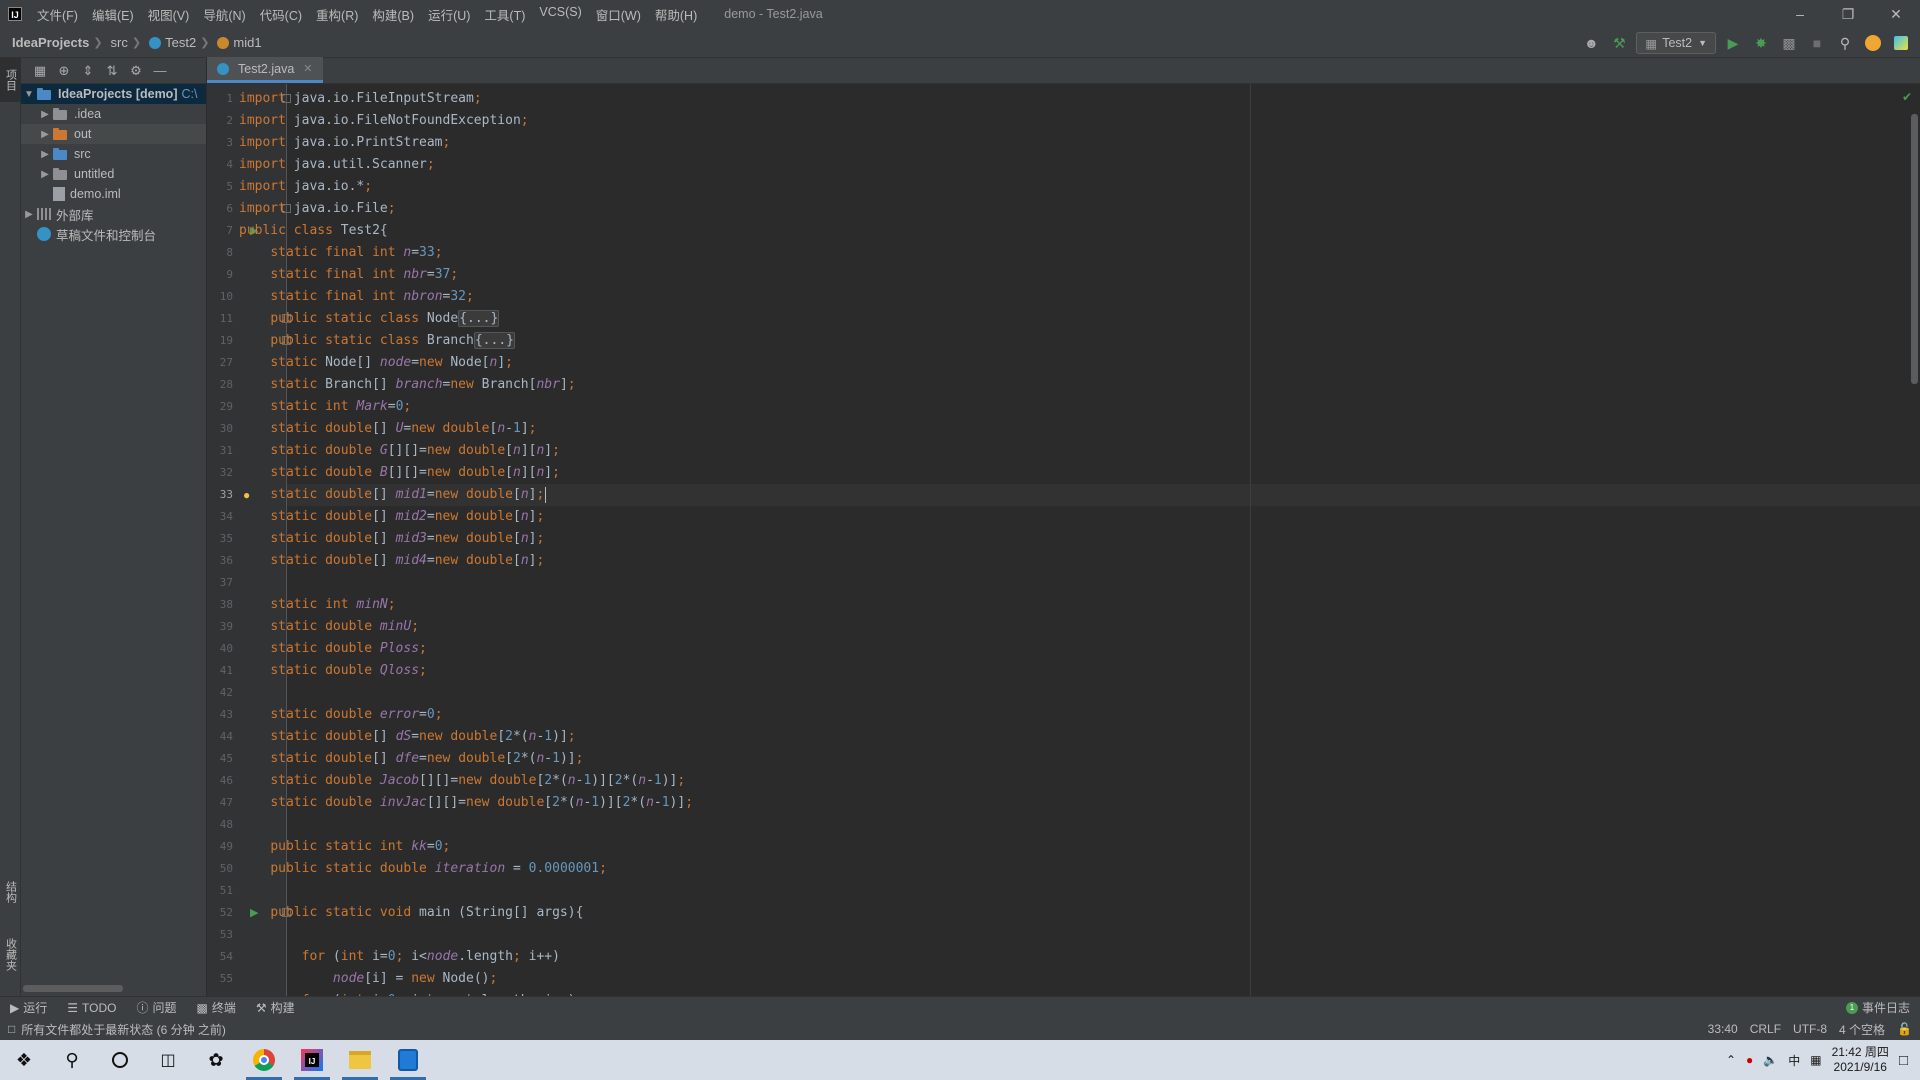 This screenshot has height=1080, width=1920. Describe the element at coordinates (113, 154) in the screenshot. I see `tree-item-src: ▶ src` at that location.